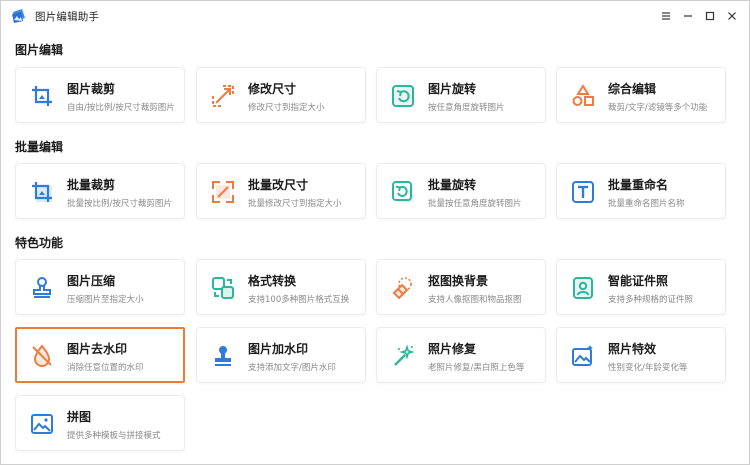  I want to click on card-title: 图片加水印, so click(278, 349).